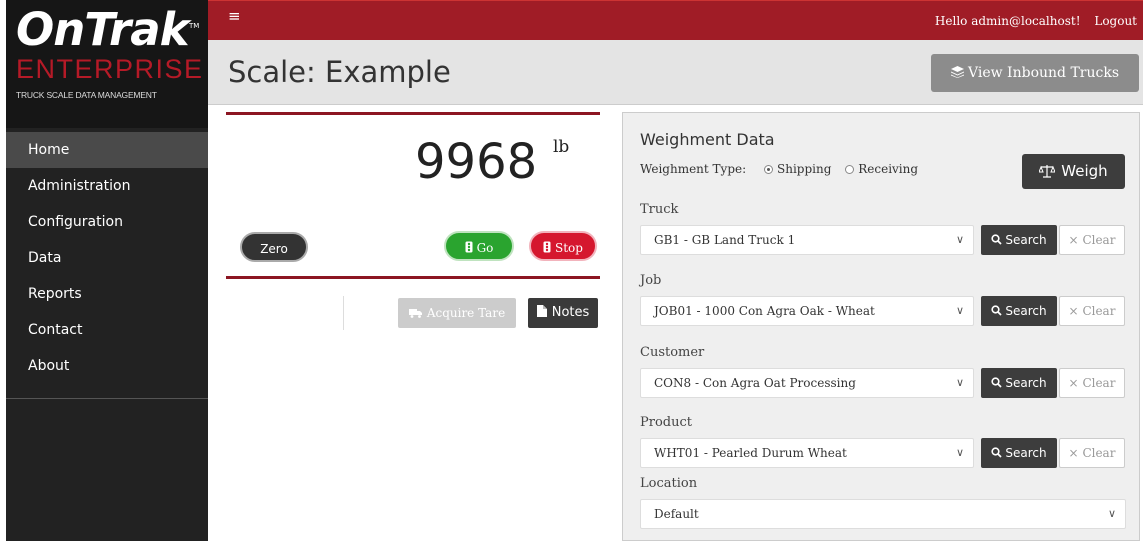 The image size is (1143, 541). I want to click on customer-clear-label: Clear, so click(1099, 383).